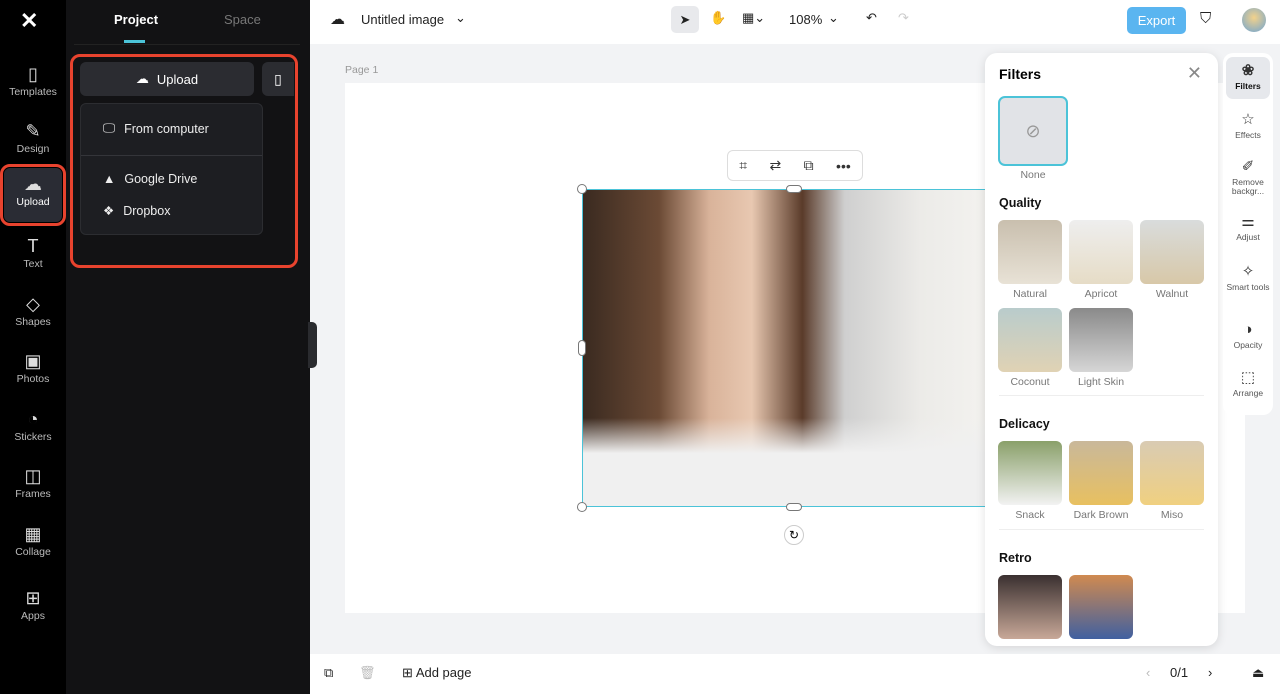 The width and height of the screenshot is (1280, 694). I want to click on capcut-logo-icon: ✕, so click(29, 20).